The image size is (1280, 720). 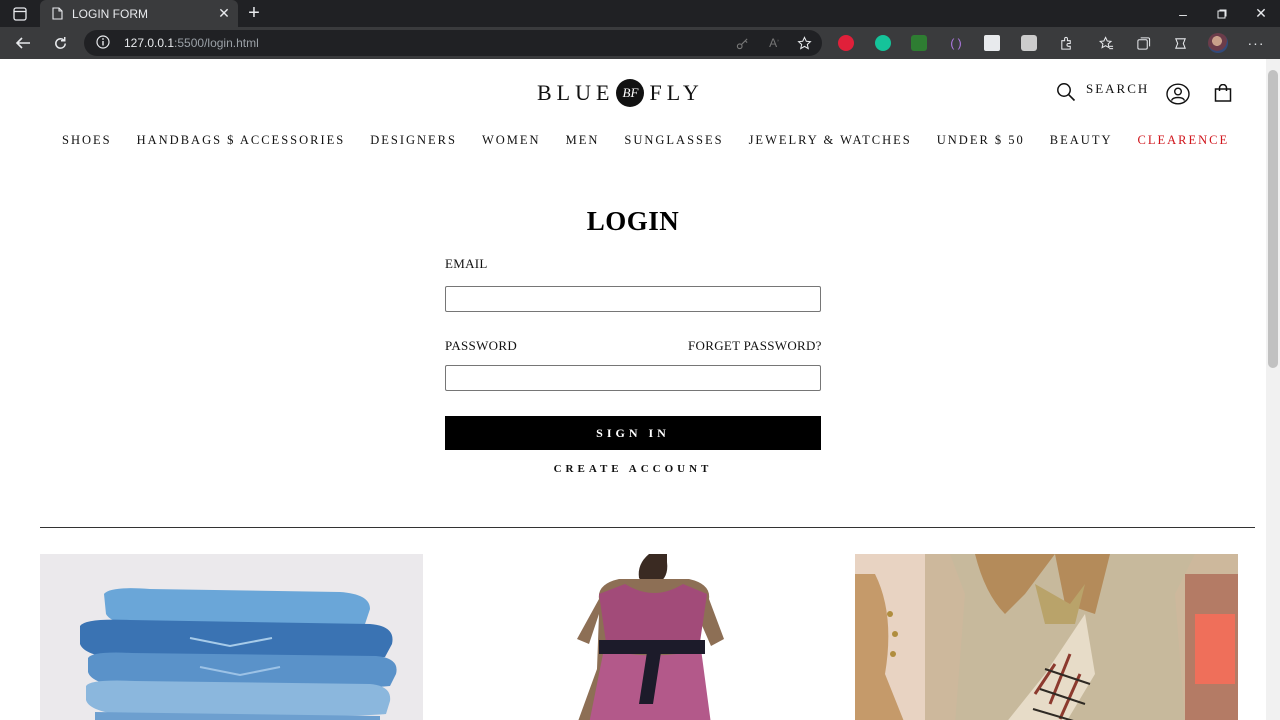 What do you see at coordinates (466, 263) in the screenshot?
I see `email-label: EMAIL` at bounding box center [466, 263].